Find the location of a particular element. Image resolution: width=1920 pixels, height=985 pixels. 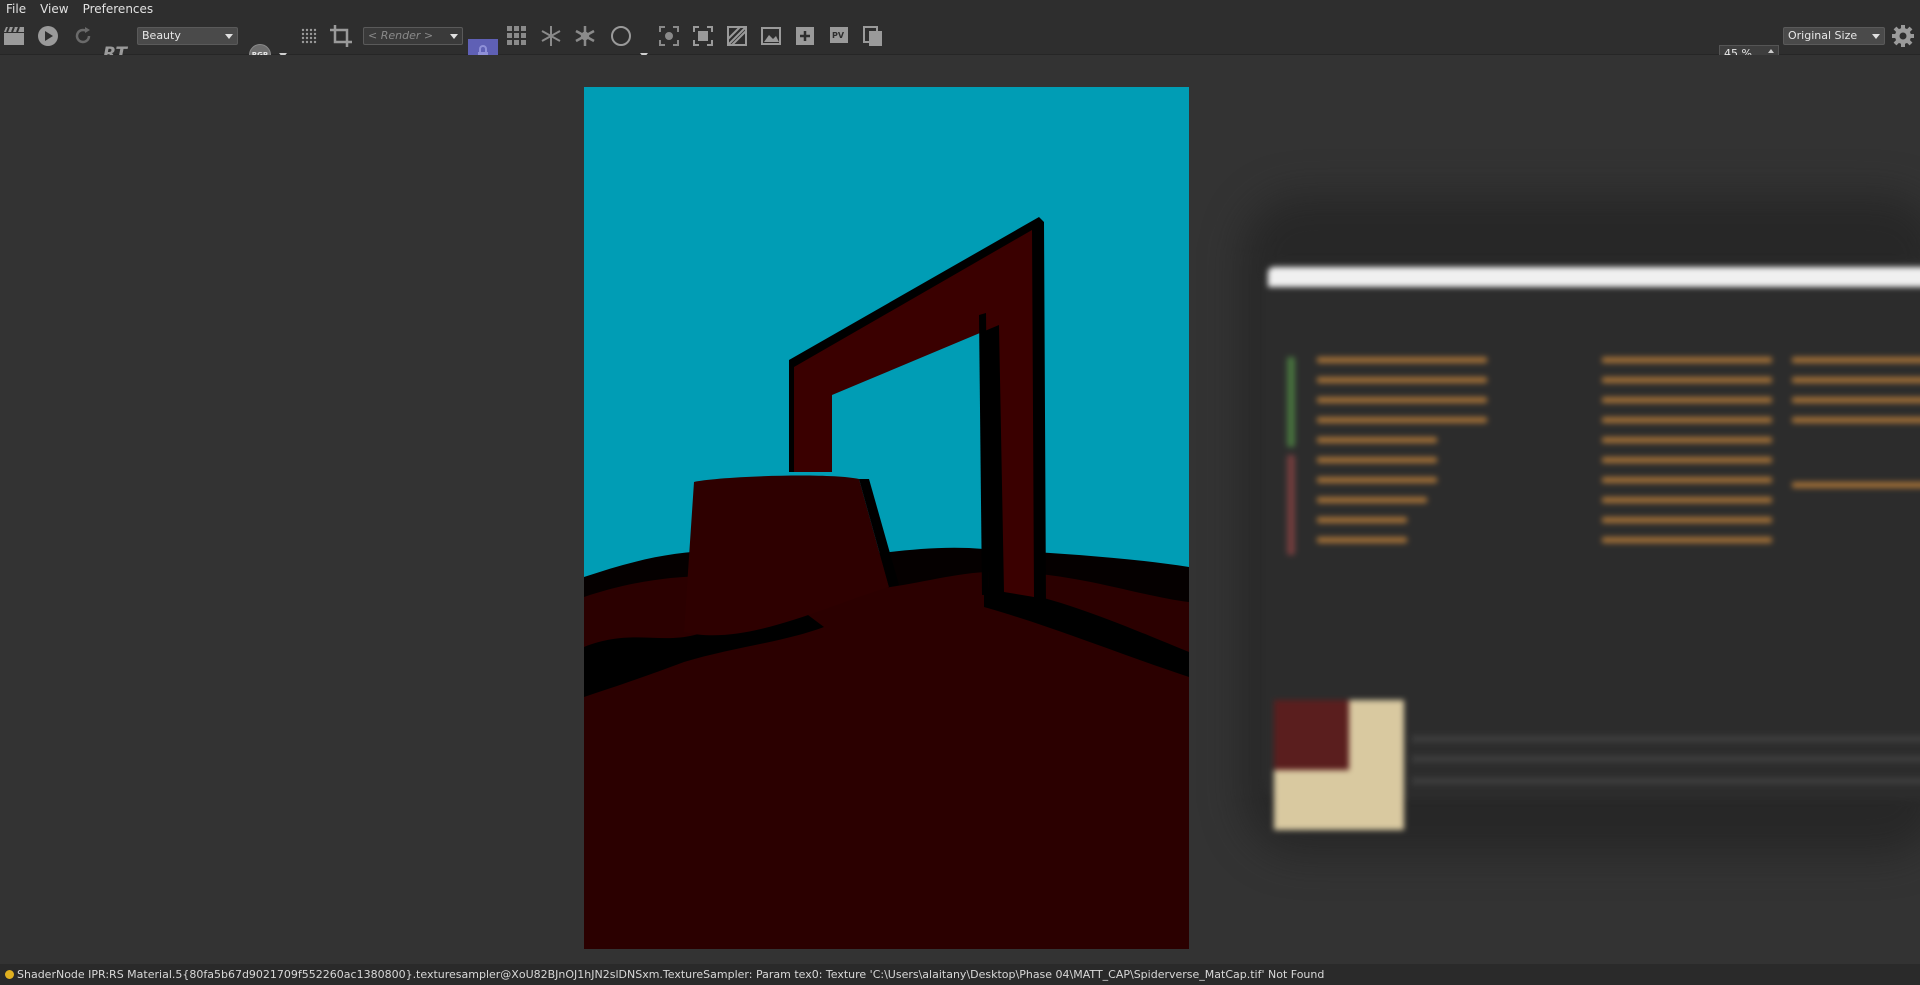

grid-dots-icon is located at coordinates (309, 36).